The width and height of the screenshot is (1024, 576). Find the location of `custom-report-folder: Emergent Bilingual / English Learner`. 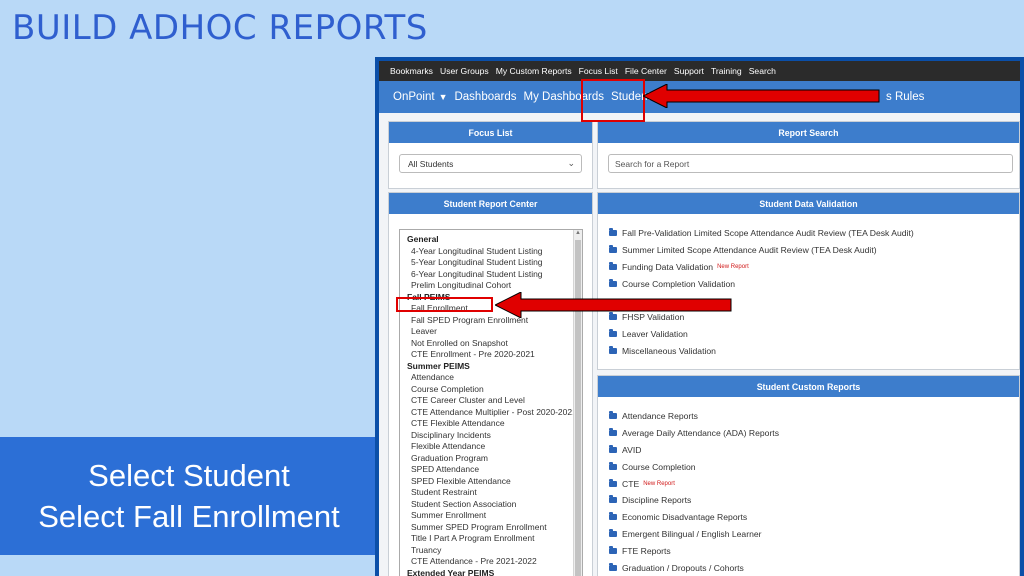

custom-report-folder: Emergent Bilingual / English Learner is located at coordinates (694, 534).